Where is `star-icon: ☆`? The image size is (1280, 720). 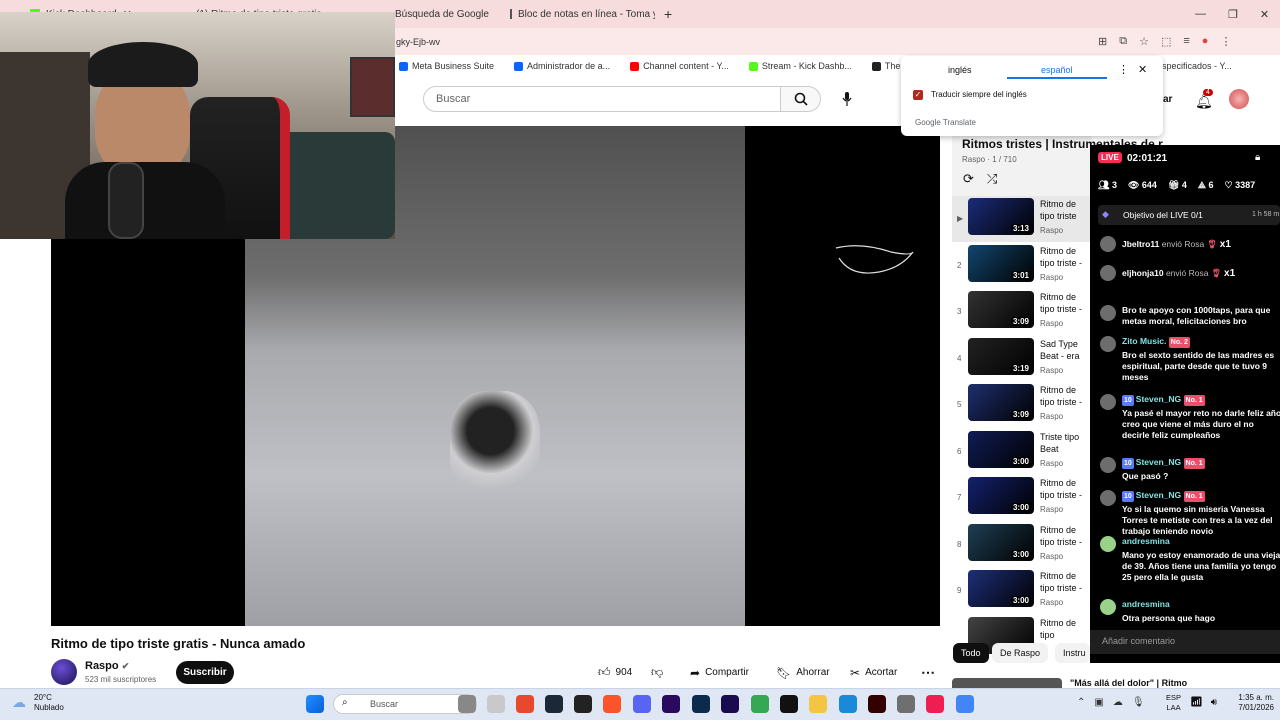 star-icon: ☆ is located at coordinates (1144, 41).